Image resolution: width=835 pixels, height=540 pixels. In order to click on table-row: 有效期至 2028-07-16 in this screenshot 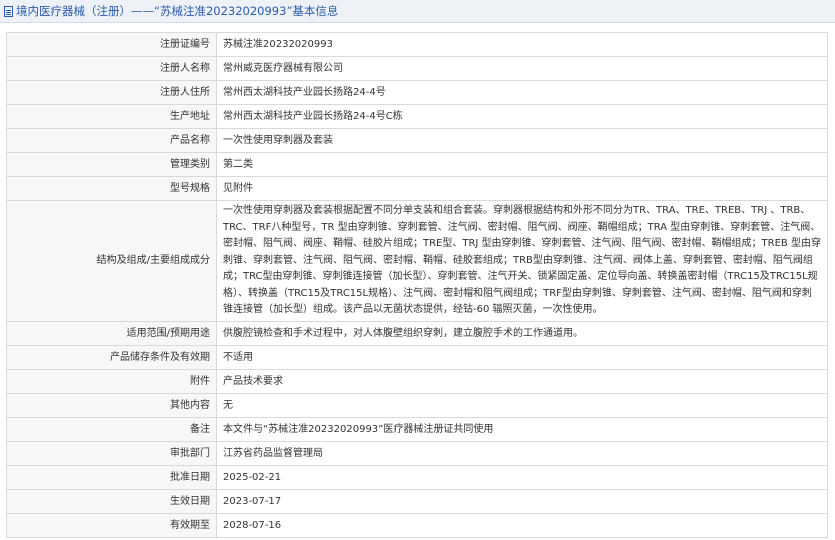, I will do `click(417, 525)`.